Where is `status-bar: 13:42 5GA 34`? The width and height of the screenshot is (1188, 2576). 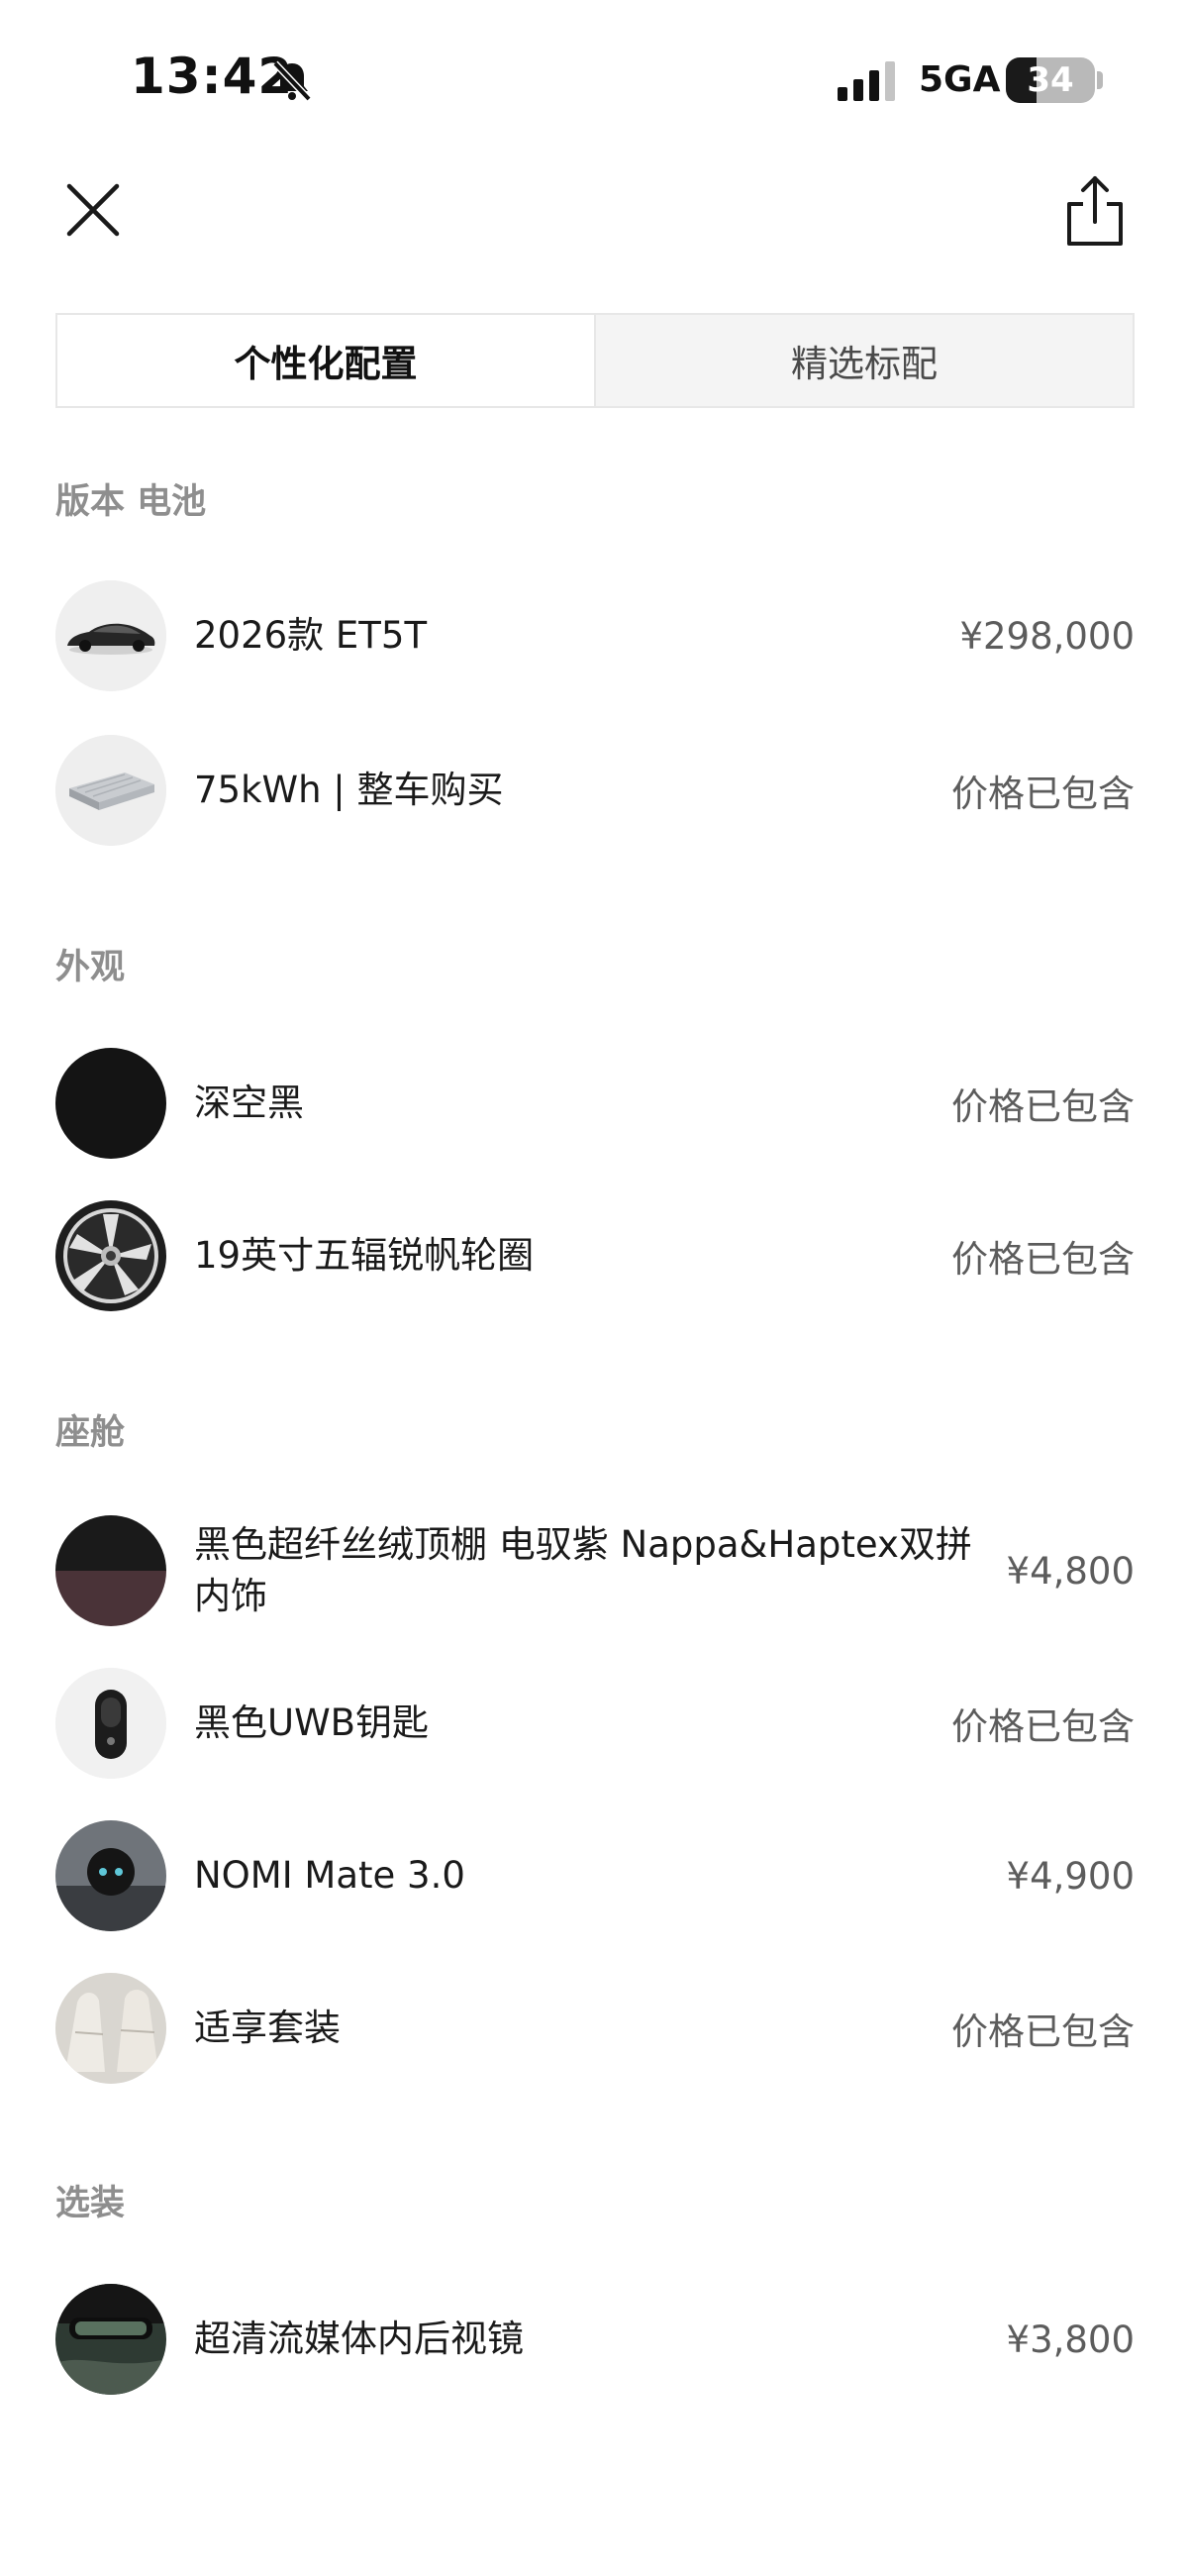
status-bar: 13:42 5GA 34 is located at coordinates (594, 79).